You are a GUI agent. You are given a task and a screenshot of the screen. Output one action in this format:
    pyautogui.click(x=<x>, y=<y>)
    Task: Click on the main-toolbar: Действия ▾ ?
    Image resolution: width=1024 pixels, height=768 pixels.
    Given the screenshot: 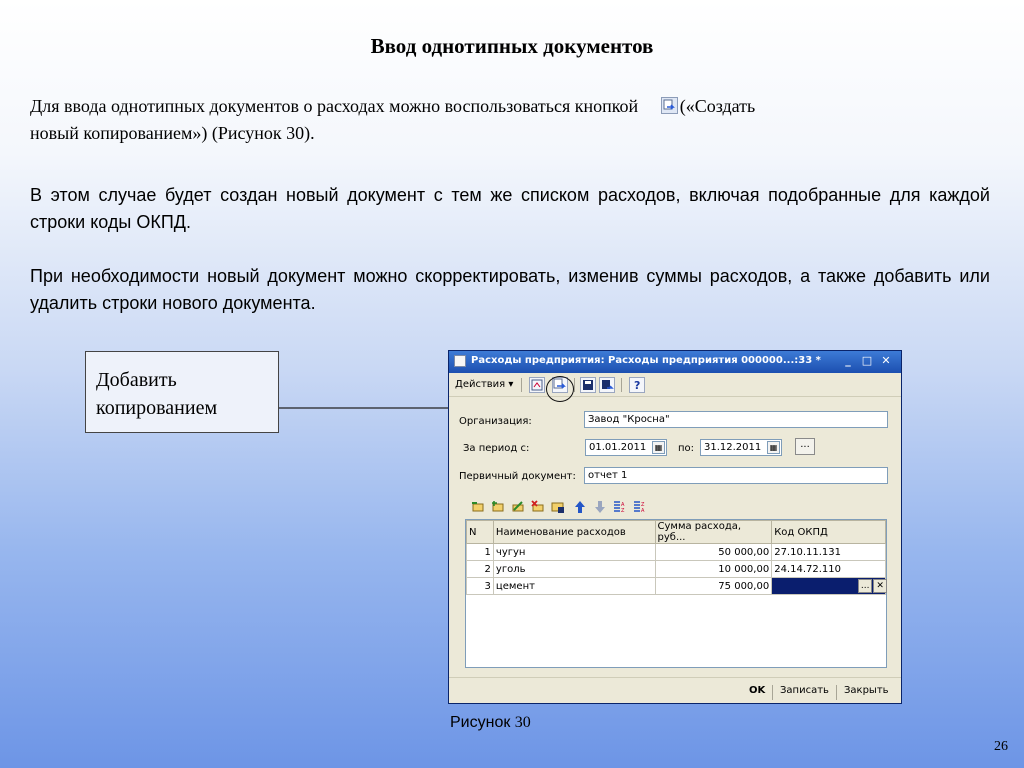 What is the action you would take?
    pyautogui.click(x=675, y=385)
    